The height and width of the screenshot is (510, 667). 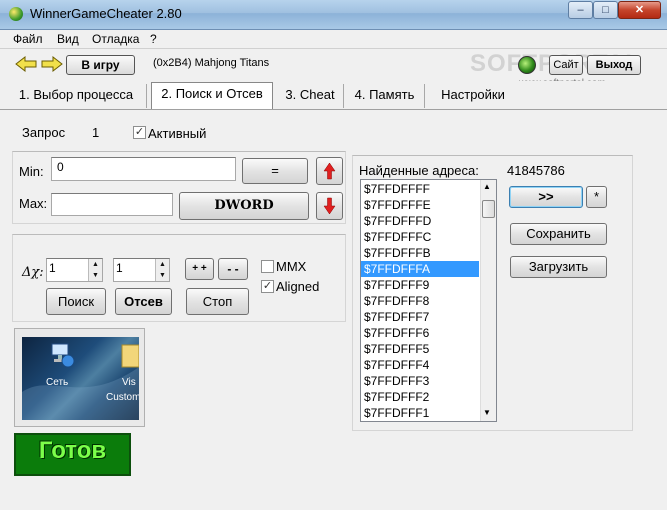 What do you see at coordinates (420, 285) in the screenshot?
I see `address-item: $7FFDFFF9` at bounding box center [420, 285].